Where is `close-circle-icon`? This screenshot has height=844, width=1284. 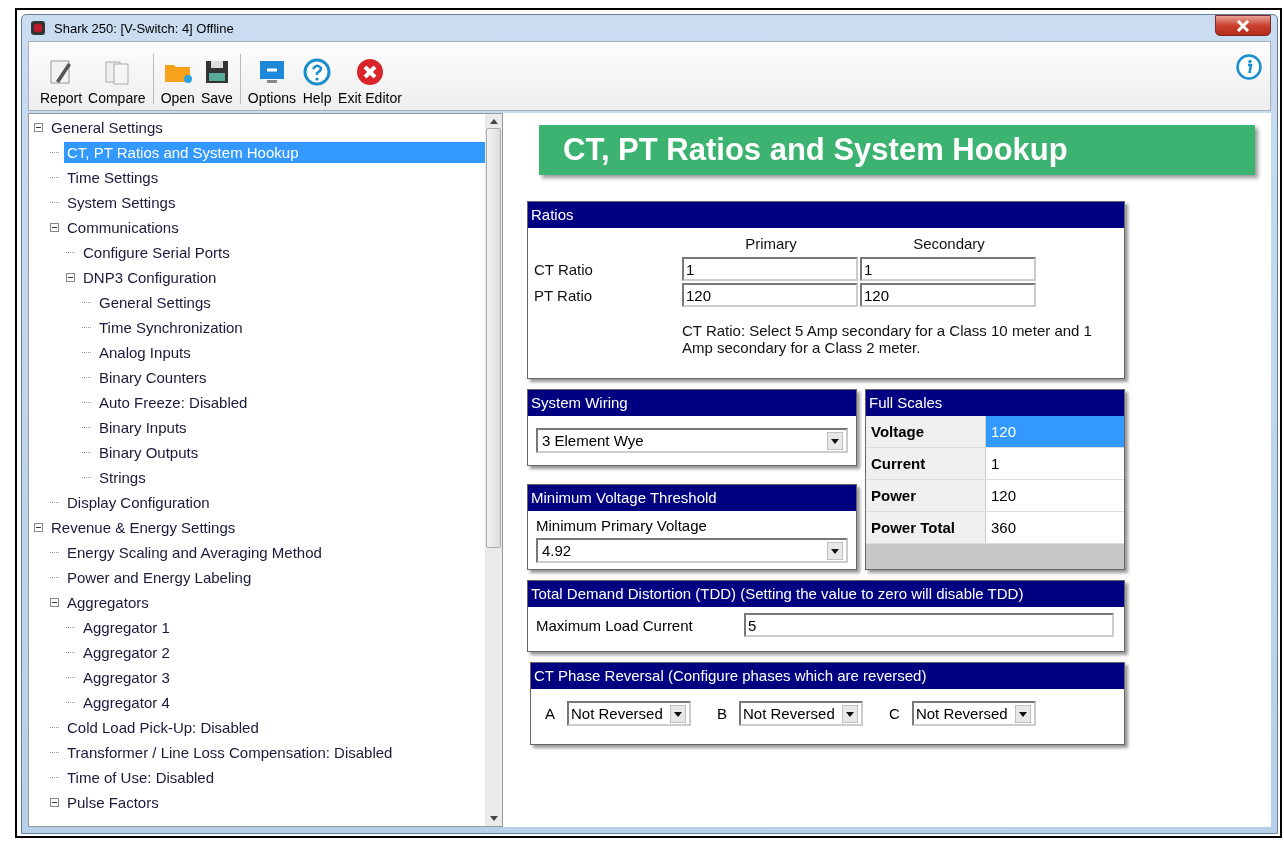
close-circle-icon is located at coordinates (369, 72).